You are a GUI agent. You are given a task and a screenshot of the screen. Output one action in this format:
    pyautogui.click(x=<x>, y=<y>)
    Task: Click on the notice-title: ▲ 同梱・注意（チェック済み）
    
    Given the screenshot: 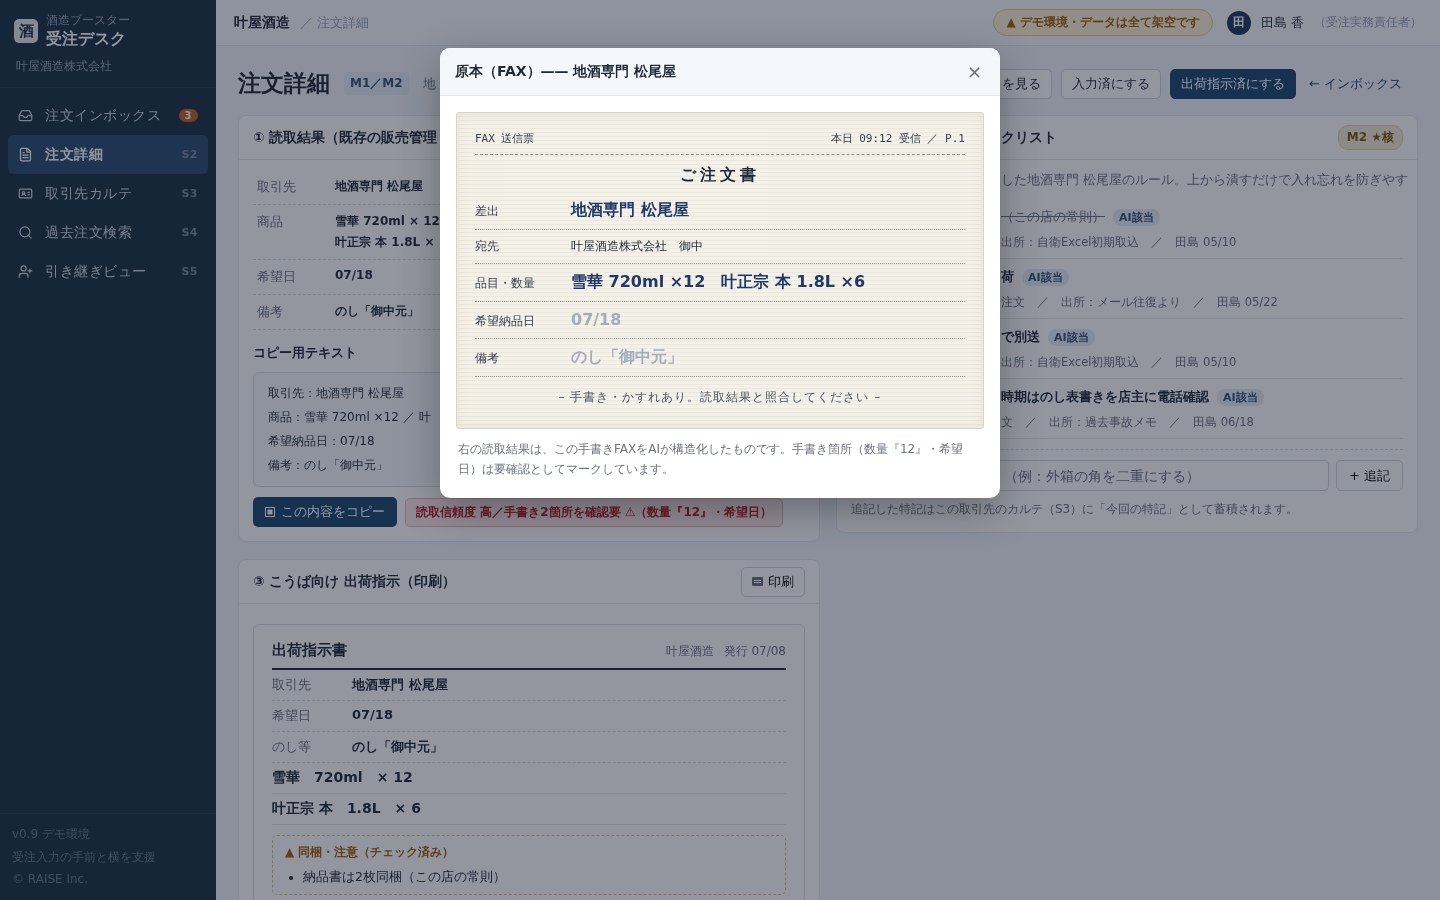 What is the action you would take?
    pyautogui.click(x=370, y=852)
    